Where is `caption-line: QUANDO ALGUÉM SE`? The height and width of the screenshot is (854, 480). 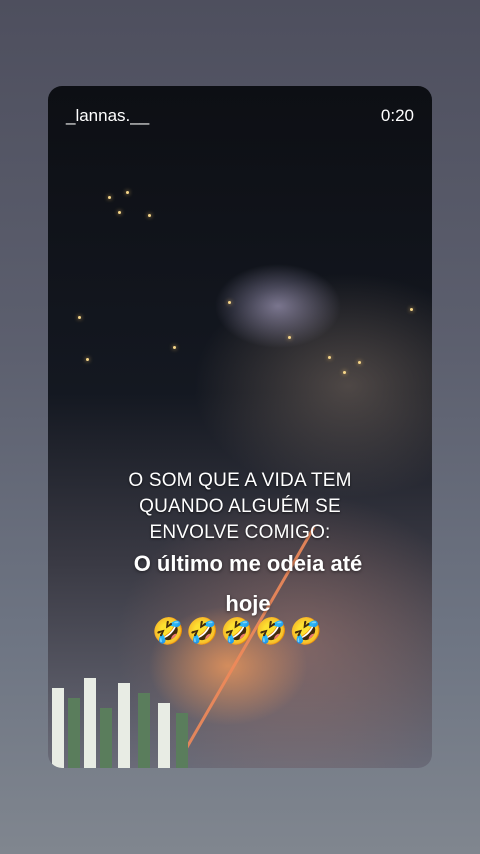 caption-line: QUANDO ALGUÉM SE is located at coordinates (240, 506).